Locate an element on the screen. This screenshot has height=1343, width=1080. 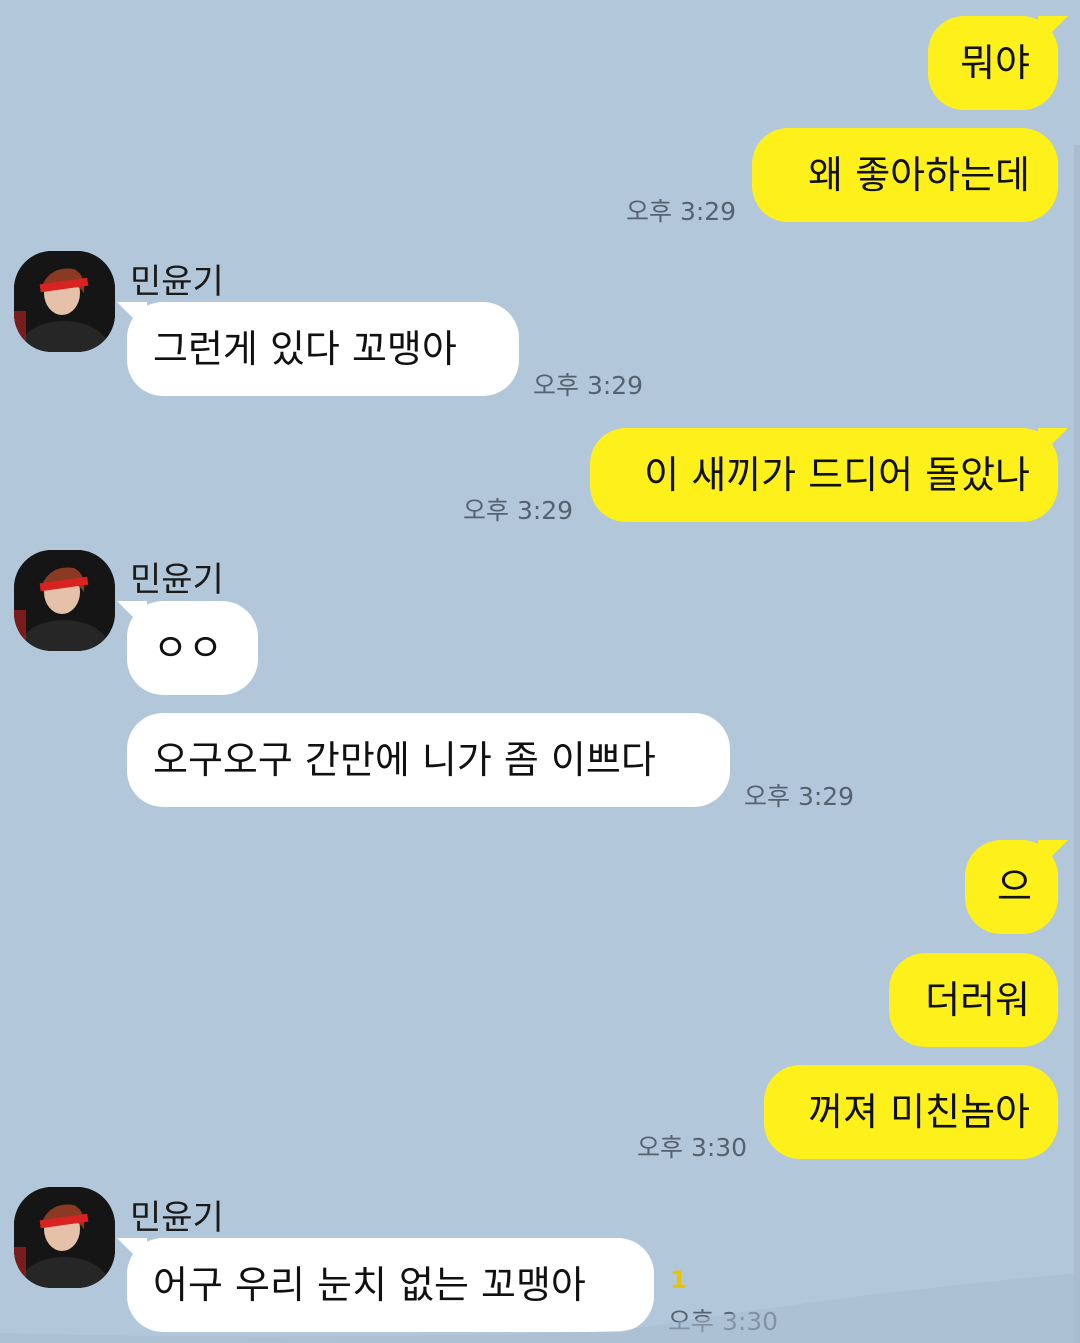
my-message-bubble: 더러워 is located at coordinates (973, 1000).